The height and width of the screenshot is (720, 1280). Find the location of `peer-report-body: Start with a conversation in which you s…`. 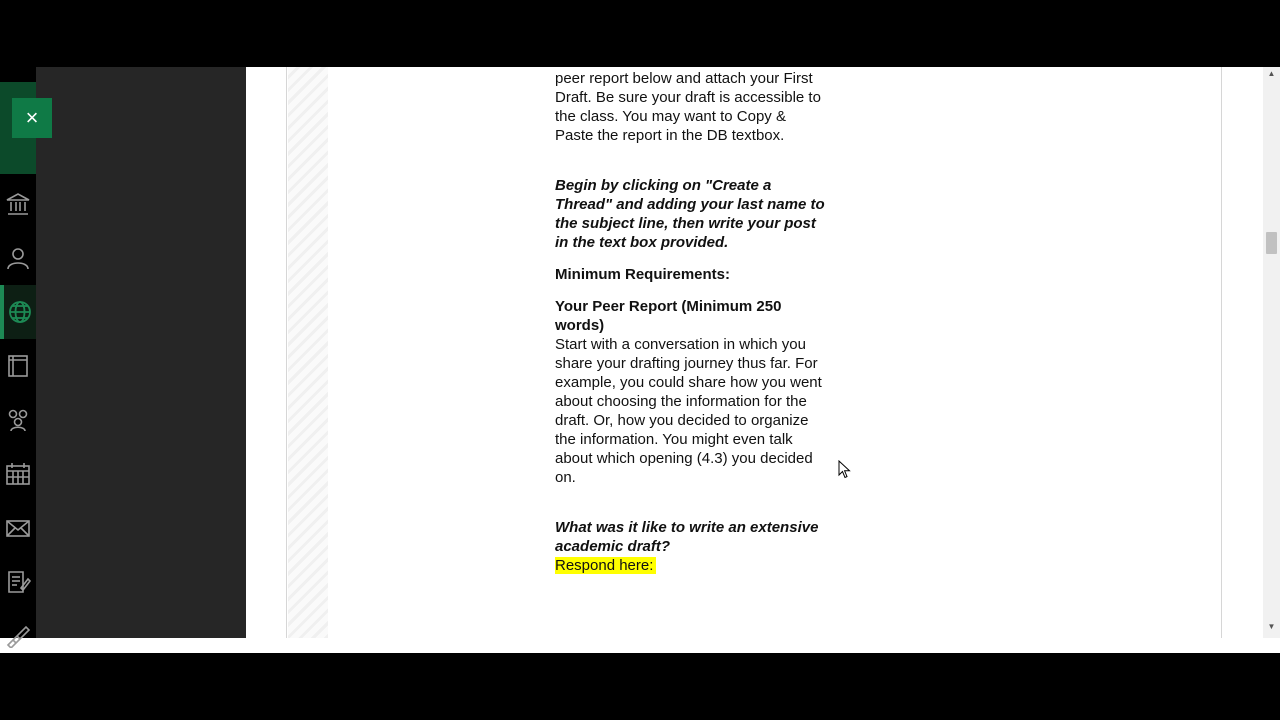

peer-report-body: Start with a conversation in which you s… is located at coordinates (688, 411).